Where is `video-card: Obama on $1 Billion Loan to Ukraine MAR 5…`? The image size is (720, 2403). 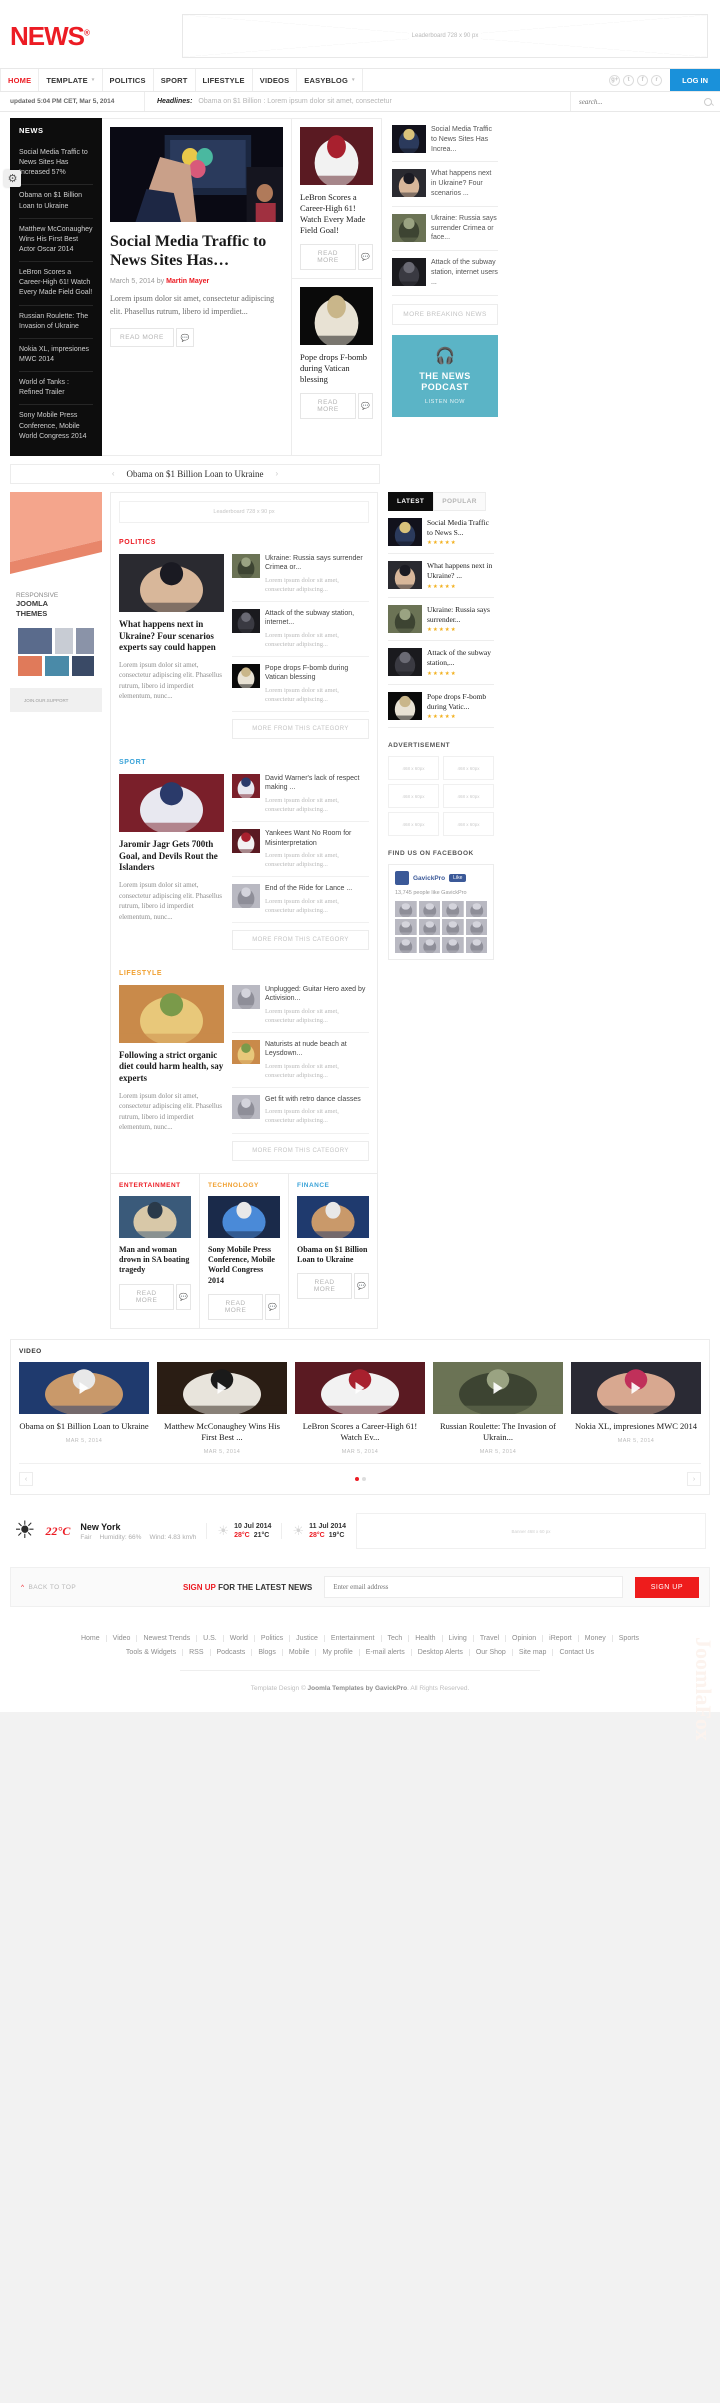
video-card: Obama on $1 Billion Loan to Ukraine MAR 5… is located at coordinates (84, 1408).